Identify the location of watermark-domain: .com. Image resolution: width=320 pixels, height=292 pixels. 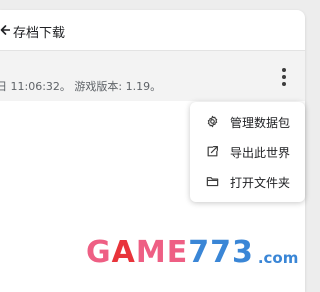
(278, 258).